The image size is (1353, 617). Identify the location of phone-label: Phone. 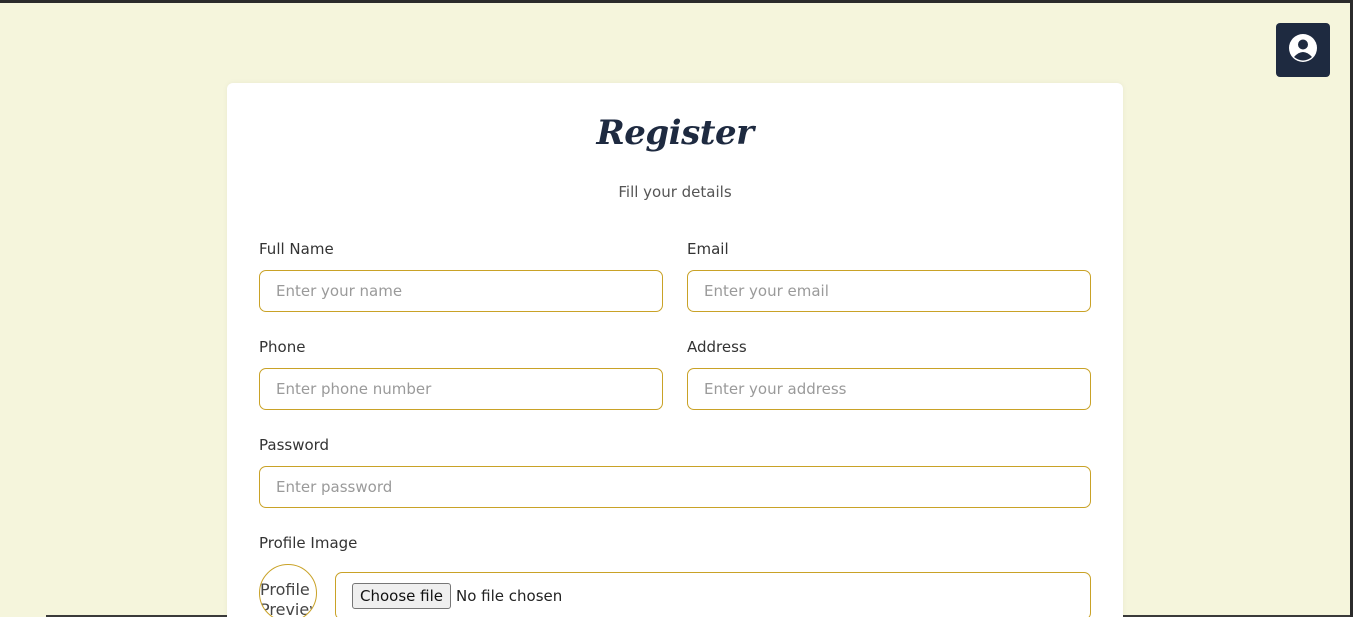
(282, 347).